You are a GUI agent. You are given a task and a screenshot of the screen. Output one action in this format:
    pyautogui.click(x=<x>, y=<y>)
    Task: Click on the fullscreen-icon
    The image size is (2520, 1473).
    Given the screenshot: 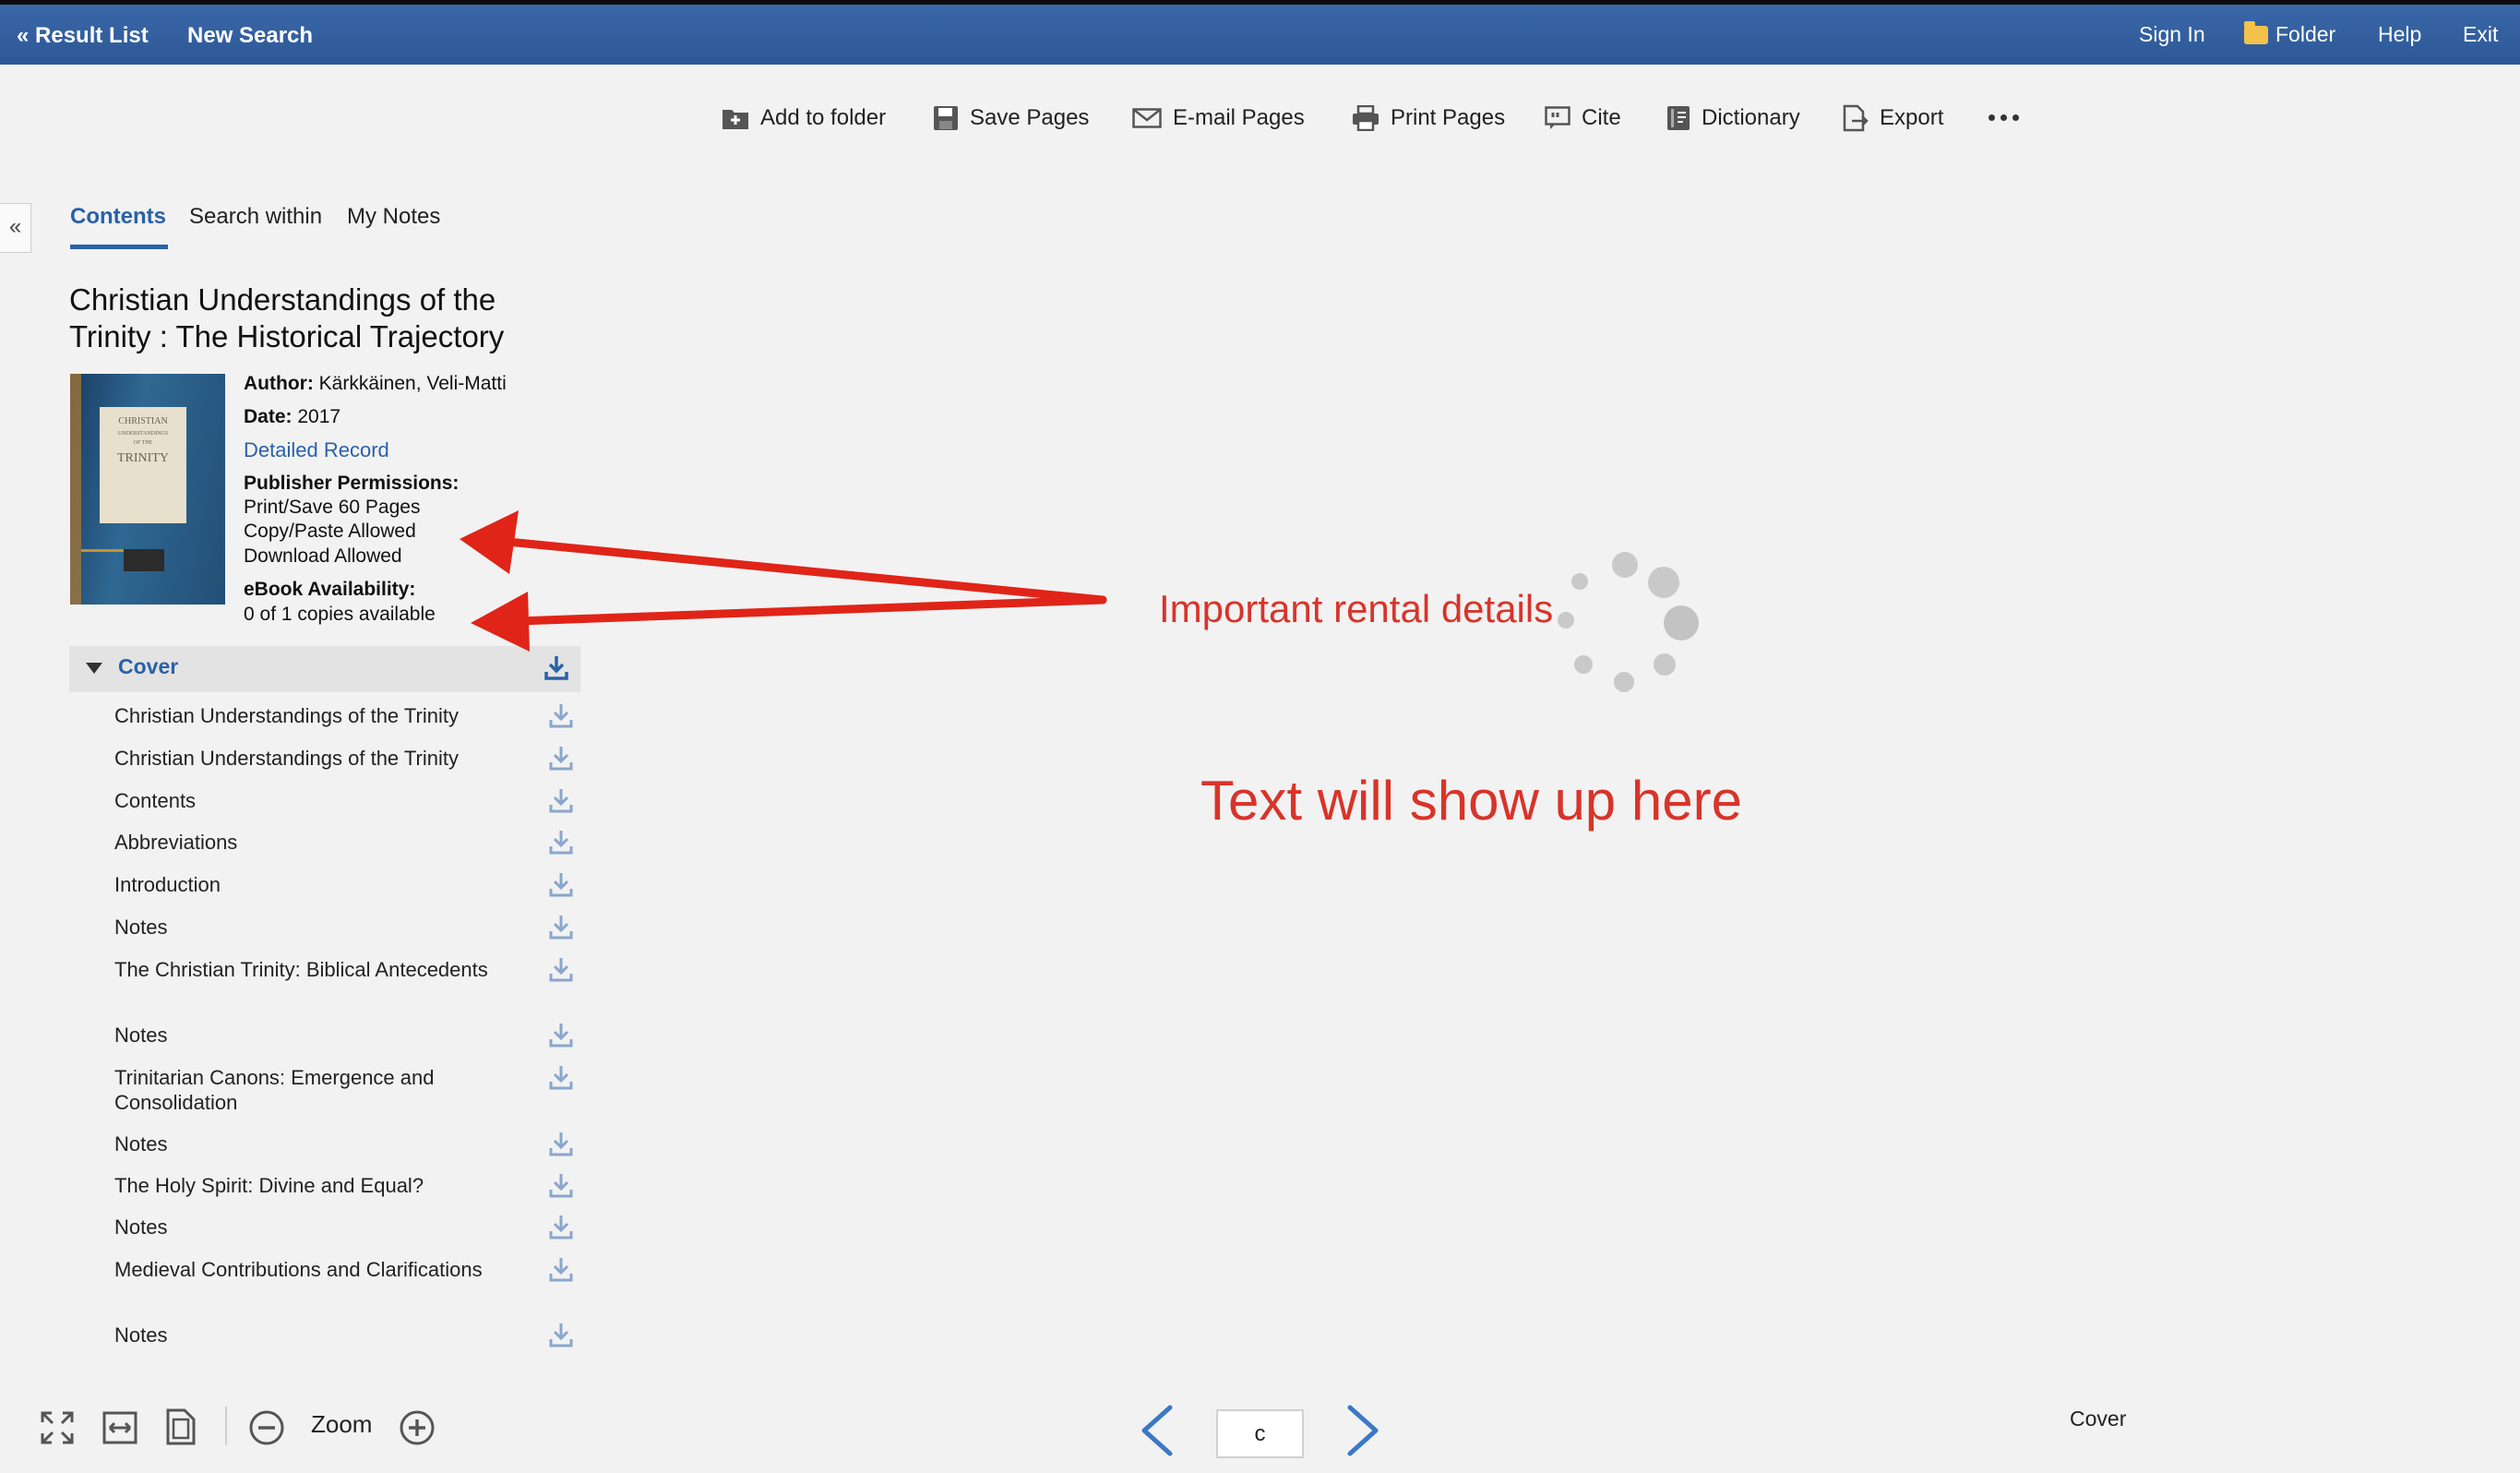 What is the action you would take?
    pyautogui.click(x=57, y=1428)
    